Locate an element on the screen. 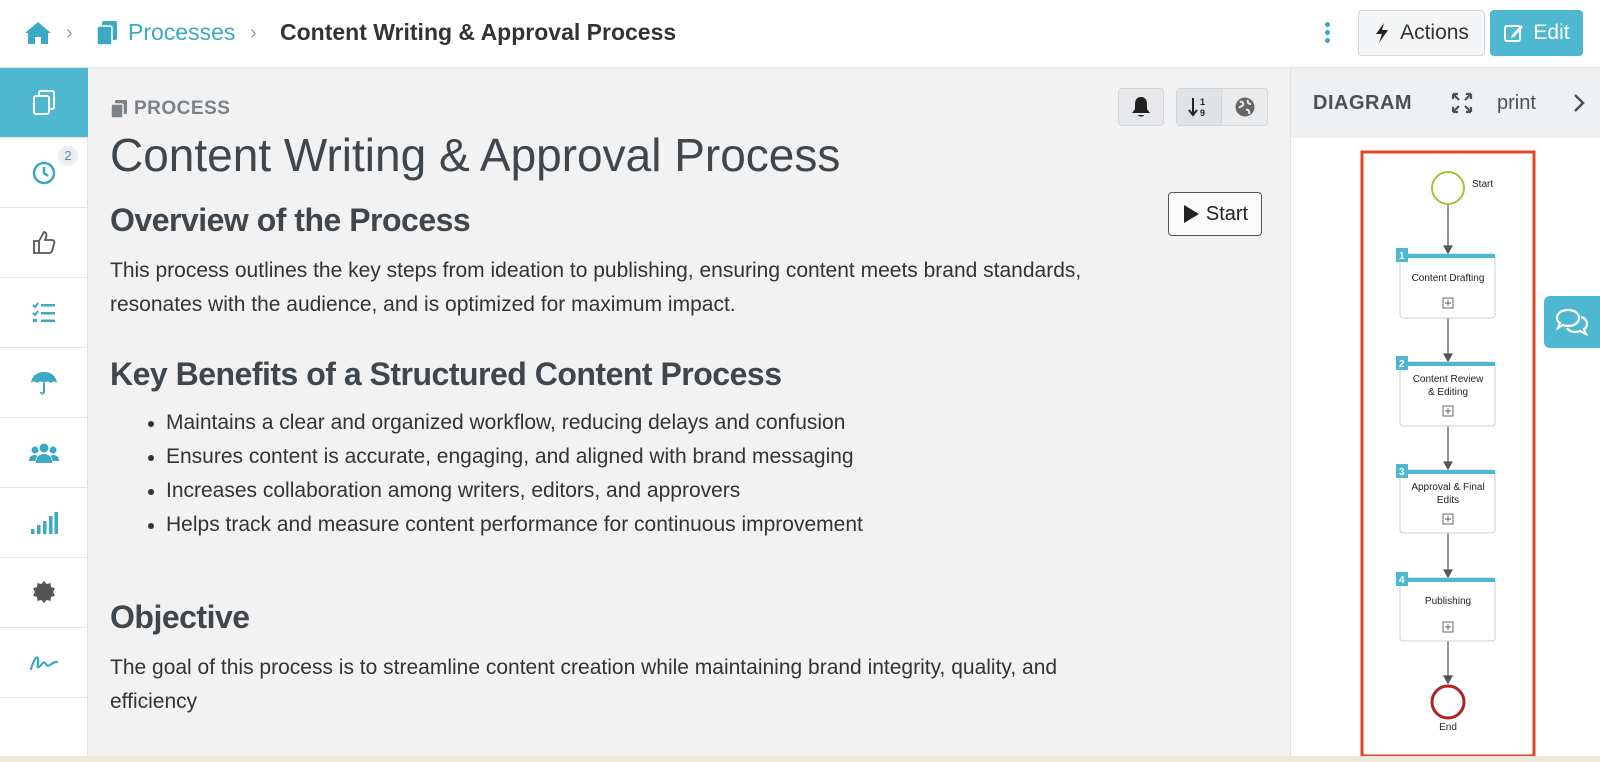 This screenshot has height=762, width=1600. chat-button is located at coordinates (1572, 322).